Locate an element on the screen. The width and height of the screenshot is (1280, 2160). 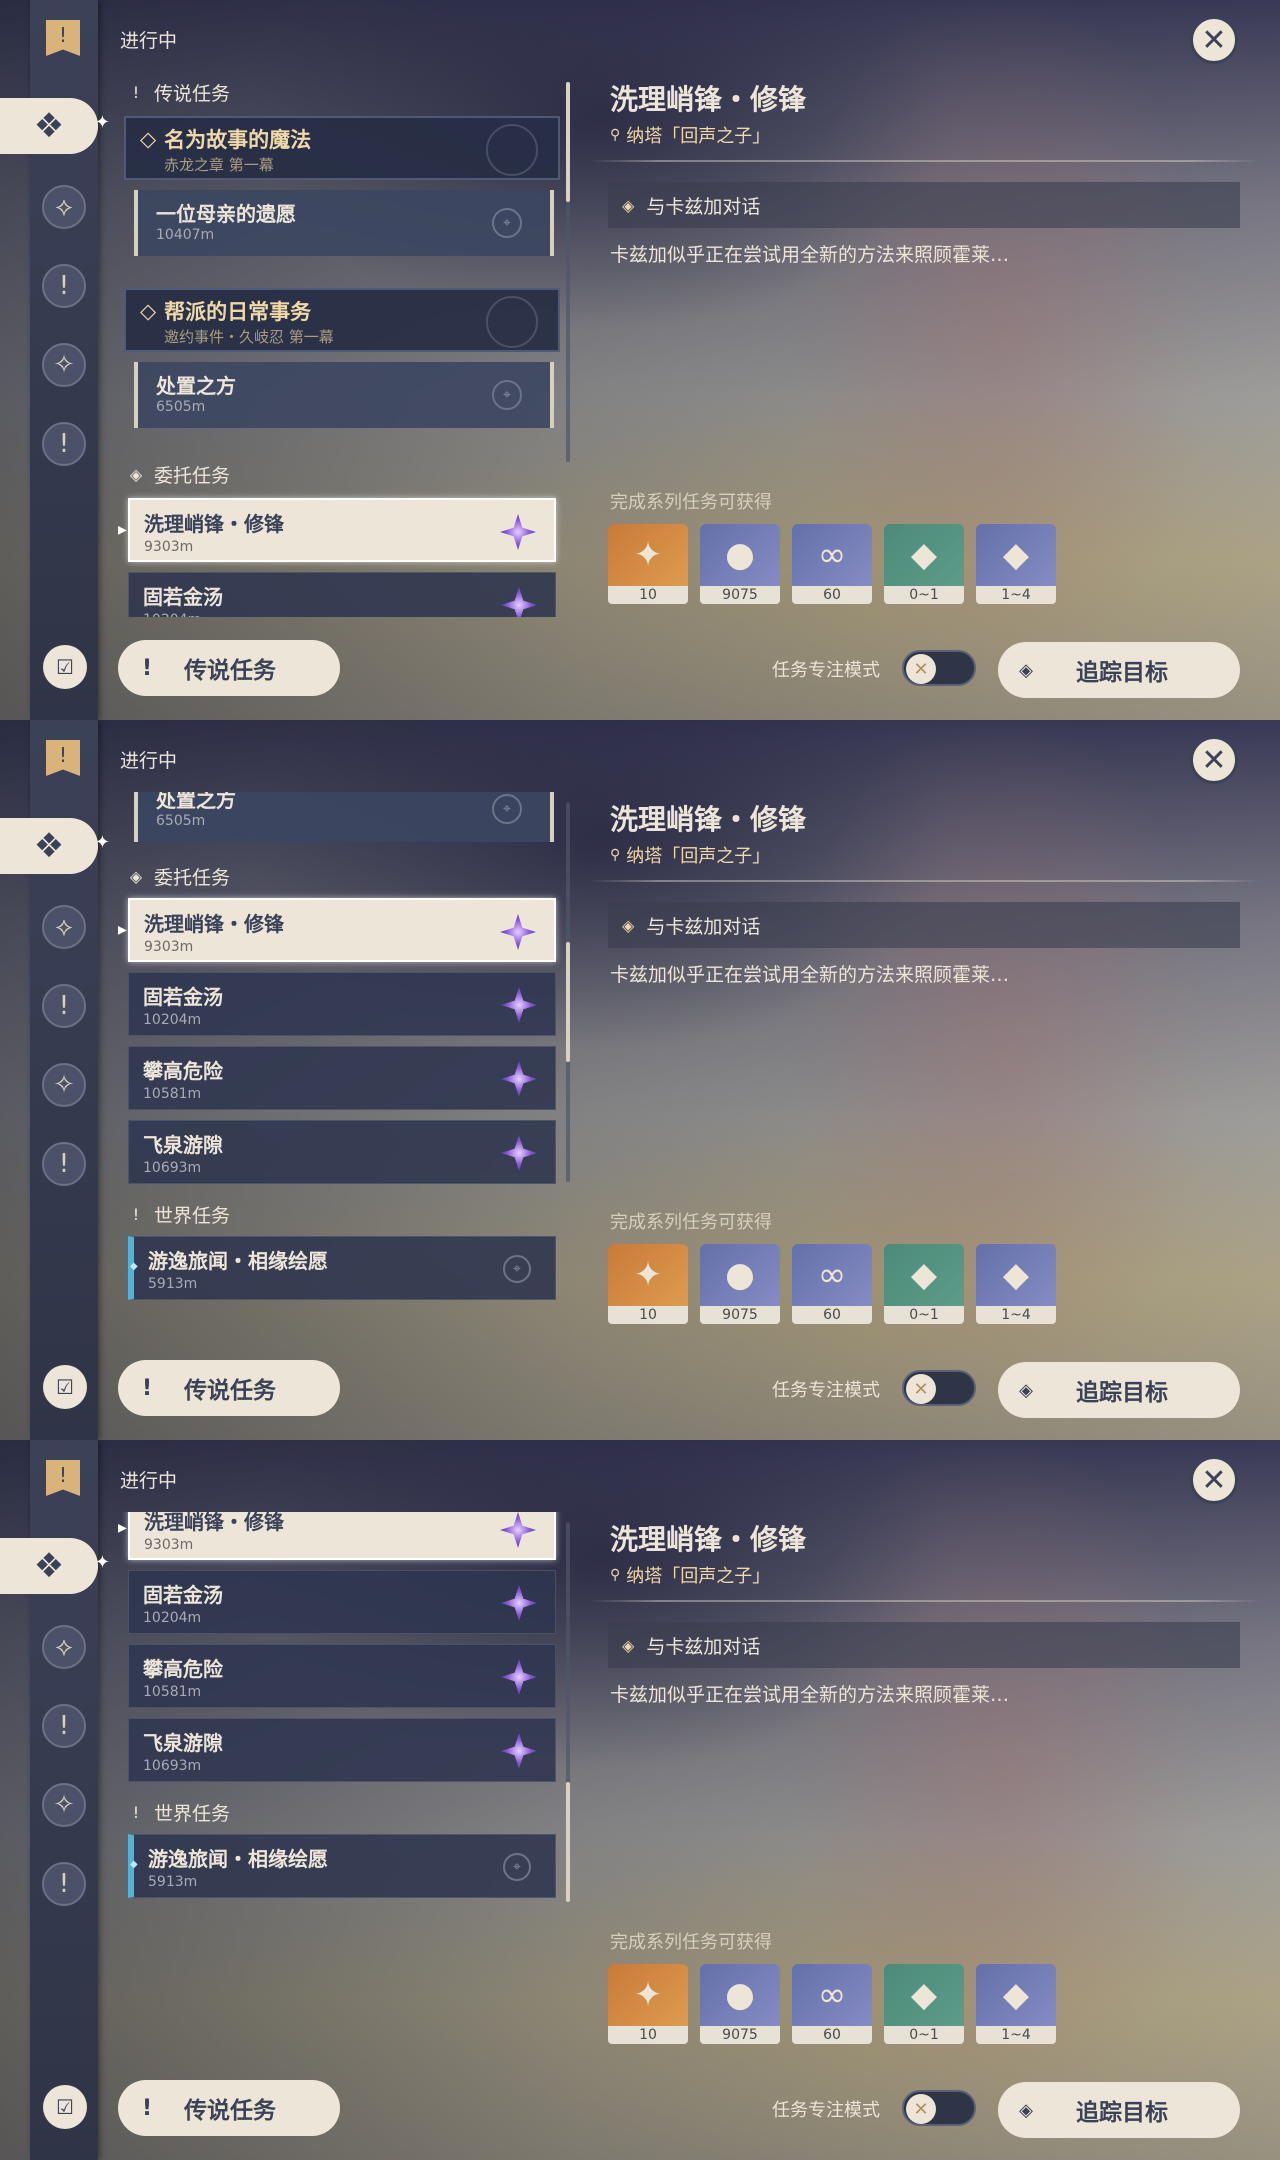
reward-count: 1~4 is located at coordinates (1016, 595).